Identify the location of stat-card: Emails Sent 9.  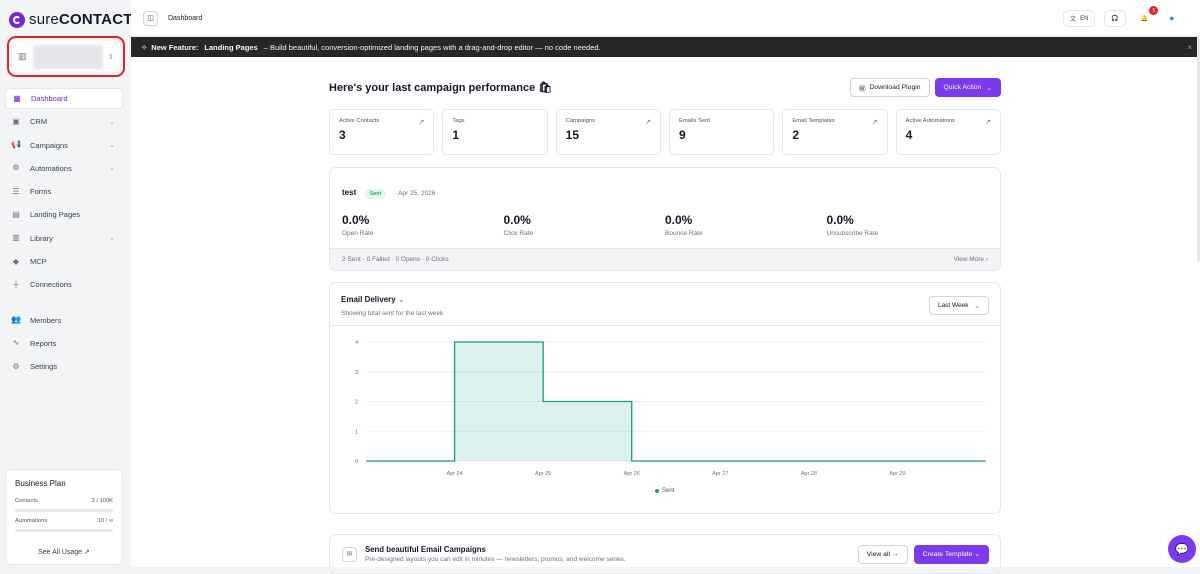
(721, 132).